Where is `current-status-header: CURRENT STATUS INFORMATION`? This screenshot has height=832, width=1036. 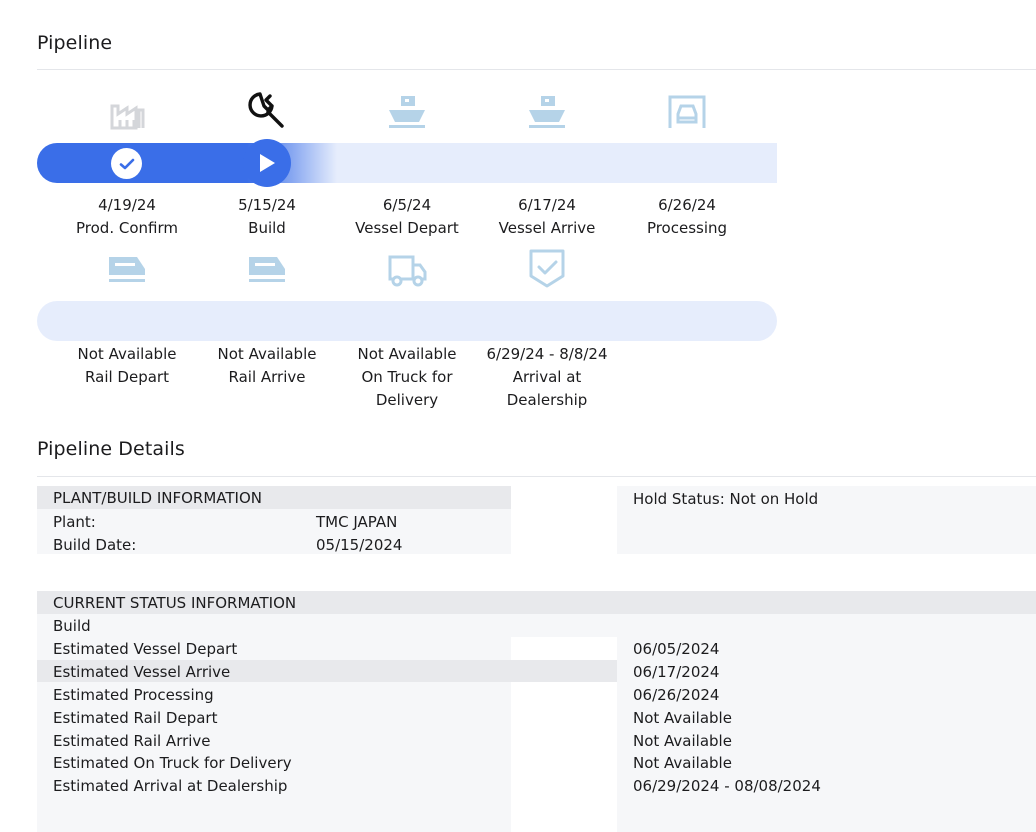
current-status-header: CURRENT STATUS INFORMATION is located at coordinates (175, 603).